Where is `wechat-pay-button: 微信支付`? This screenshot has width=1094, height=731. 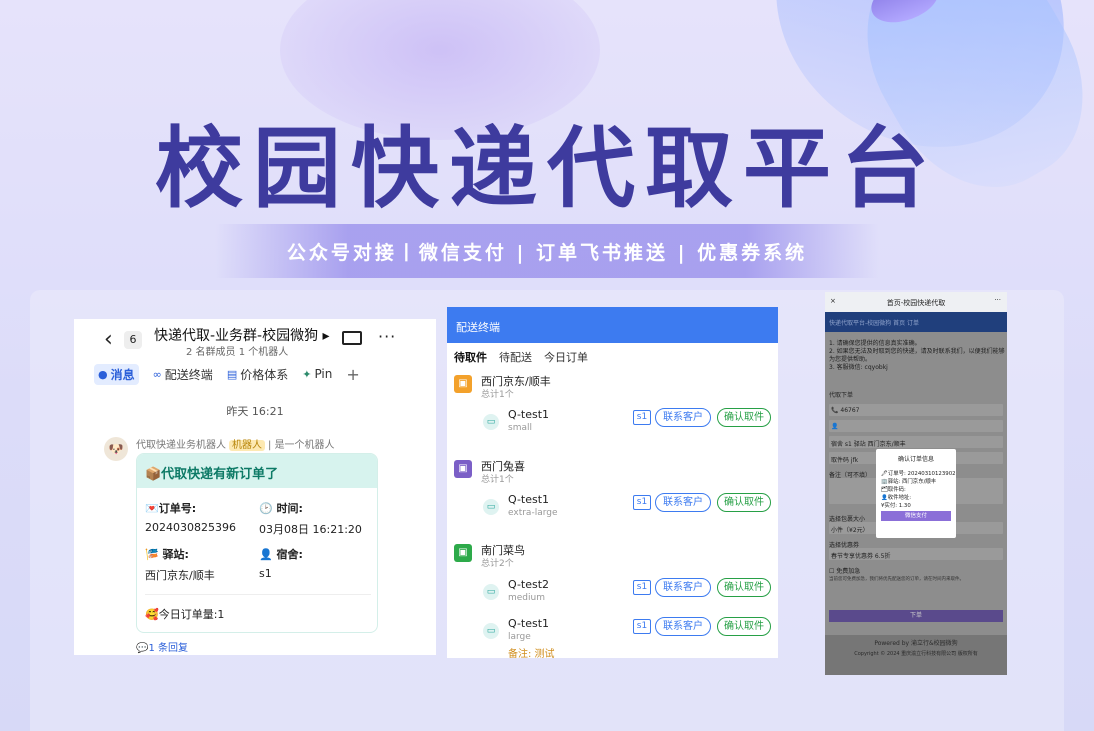
wechat-pay-button: 微信支付 is located at coordinates (916, 516).